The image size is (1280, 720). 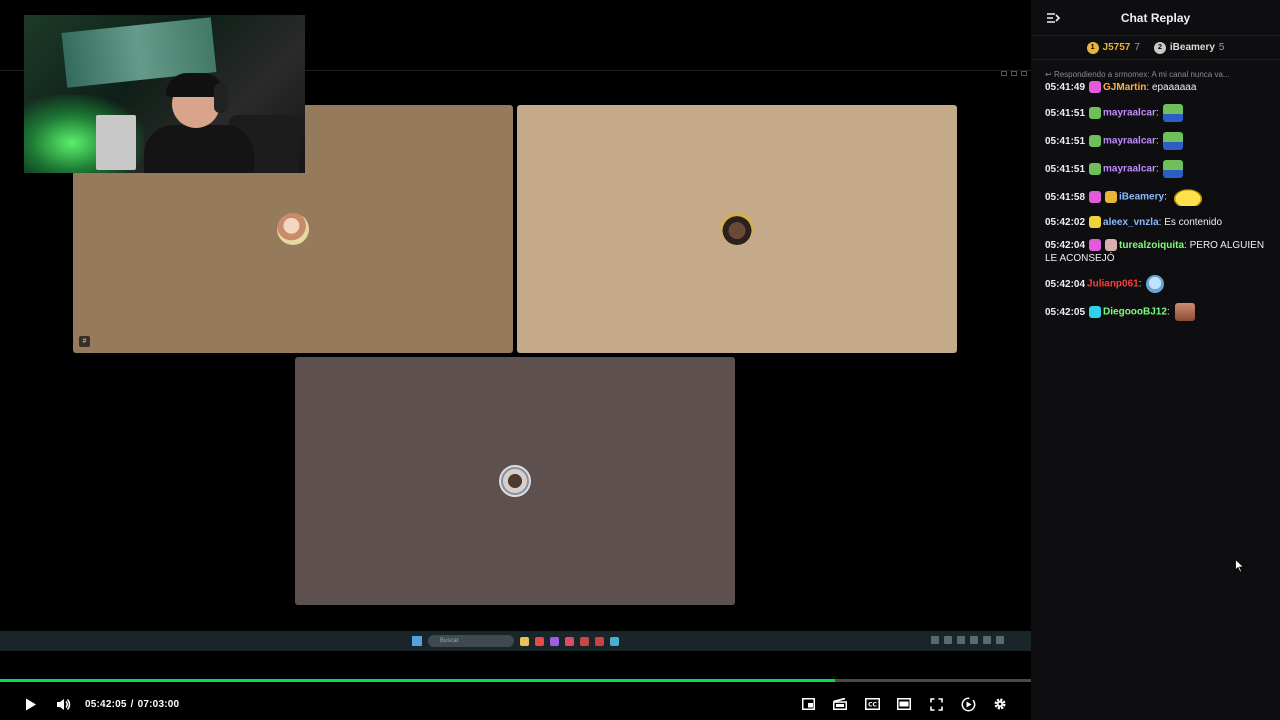 I want to click on message-text: epaaaaaa, so click(x=1174, y=87).